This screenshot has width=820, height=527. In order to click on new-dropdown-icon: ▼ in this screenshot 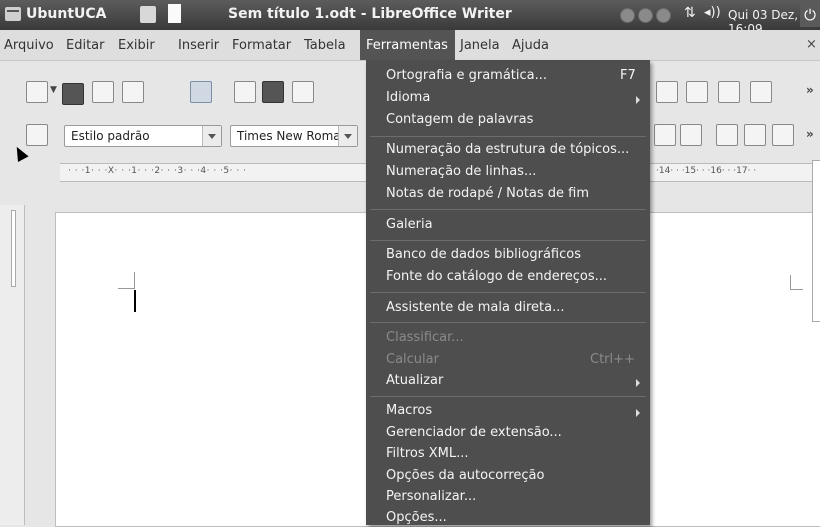, I will do `click(53, 90)`.